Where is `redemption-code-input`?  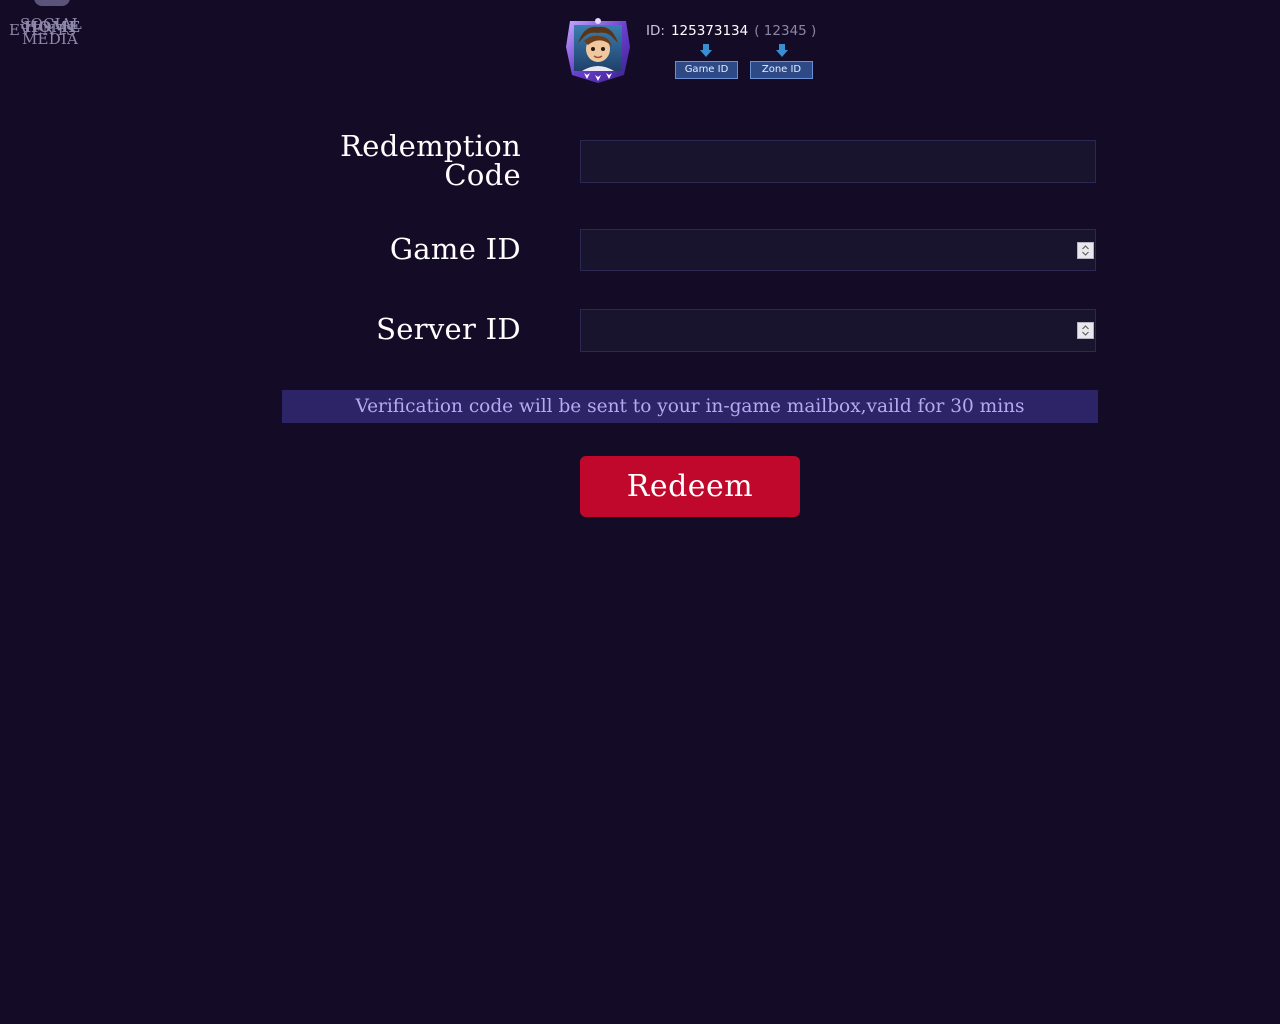
redemption-code-input is located at coordinates (838, 161).